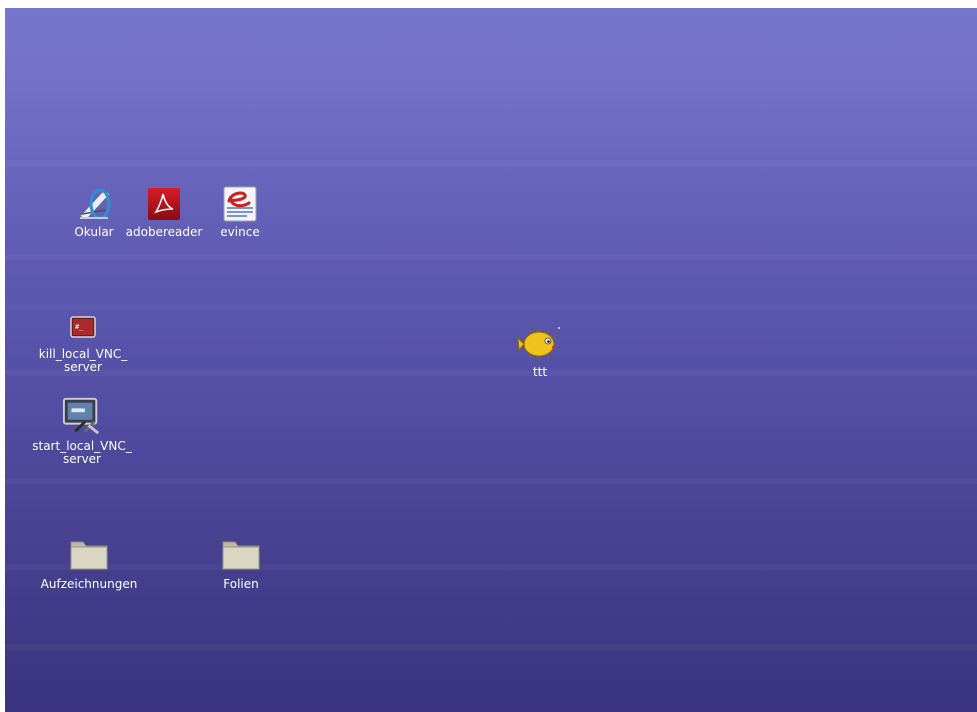  I want to click on desktop-icon-folien: Folien, so click(241, 561).